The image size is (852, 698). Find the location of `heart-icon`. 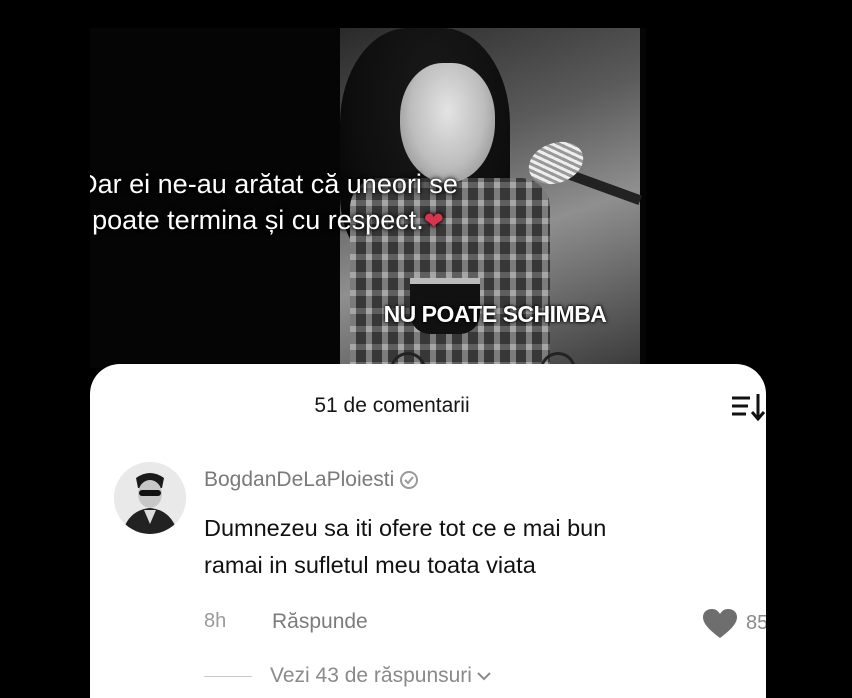

heart-icon is located at coordinates (720, 624).